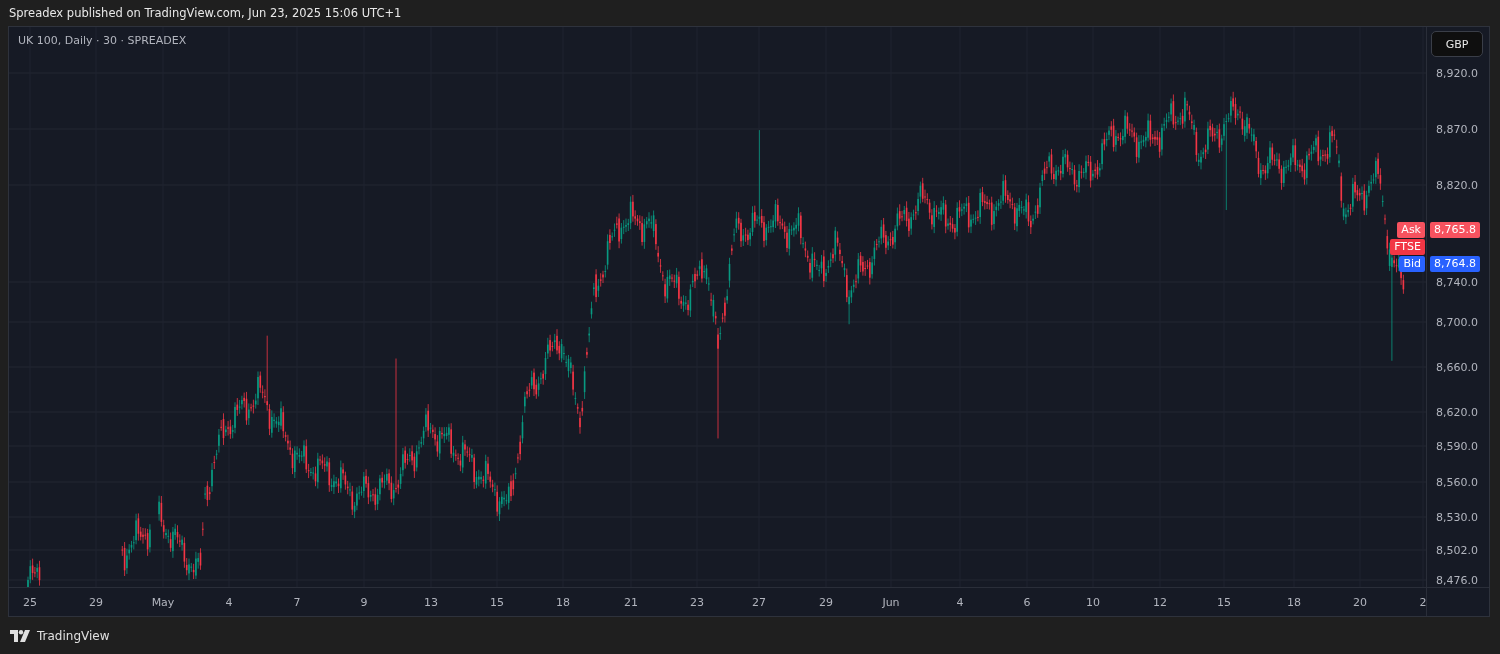 The image size is (1500, 654). I want to click on price-axis-label: 8,620.0, so click(1457, 412).